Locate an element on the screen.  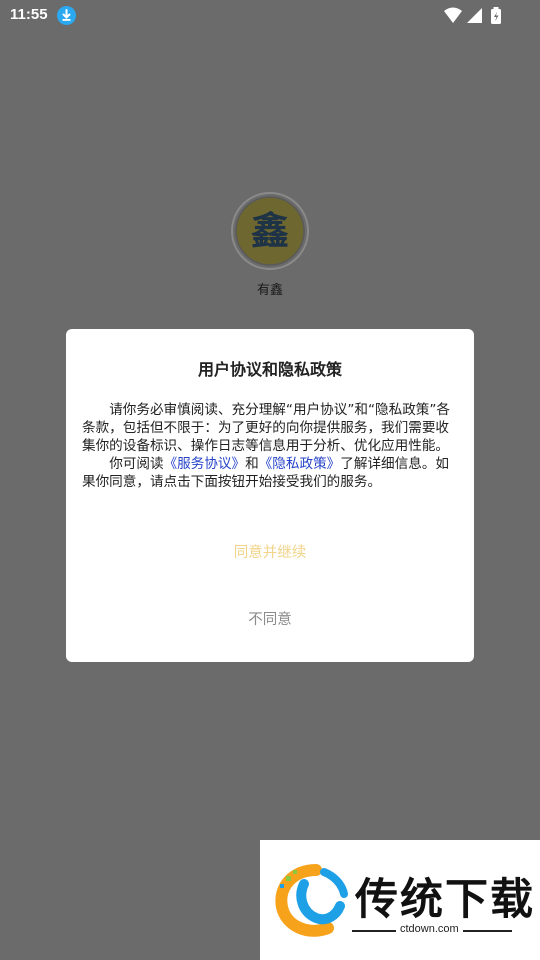
and-text: 和 is located at coordinates (252, 464).